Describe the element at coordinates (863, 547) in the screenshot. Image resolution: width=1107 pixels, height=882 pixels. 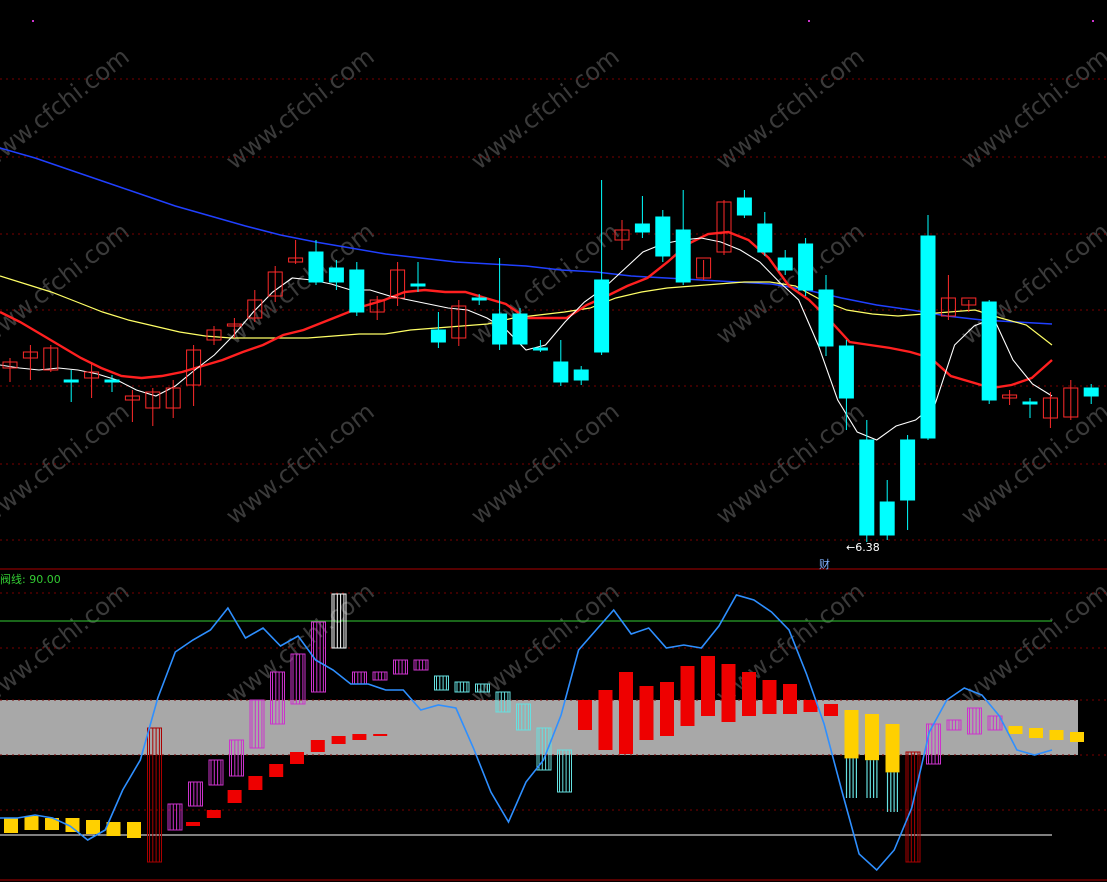
I see `low-price-label: ←6.38` at that location.